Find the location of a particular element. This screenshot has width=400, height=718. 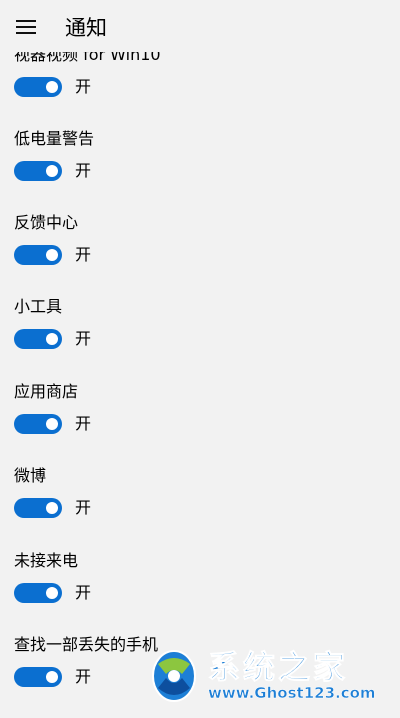

item-label: 反馈中心 is located at coordinates (46, 222).